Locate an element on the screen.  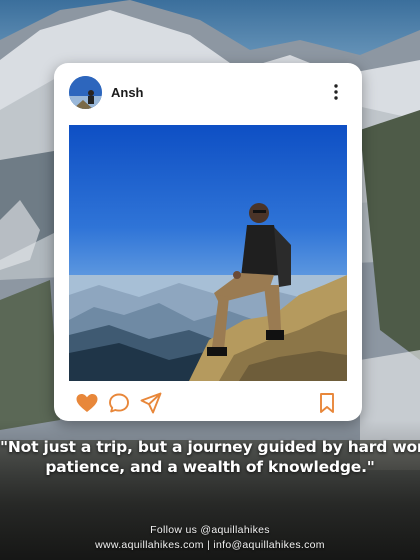
bookmark-icon is located at coordinates (327, 403).